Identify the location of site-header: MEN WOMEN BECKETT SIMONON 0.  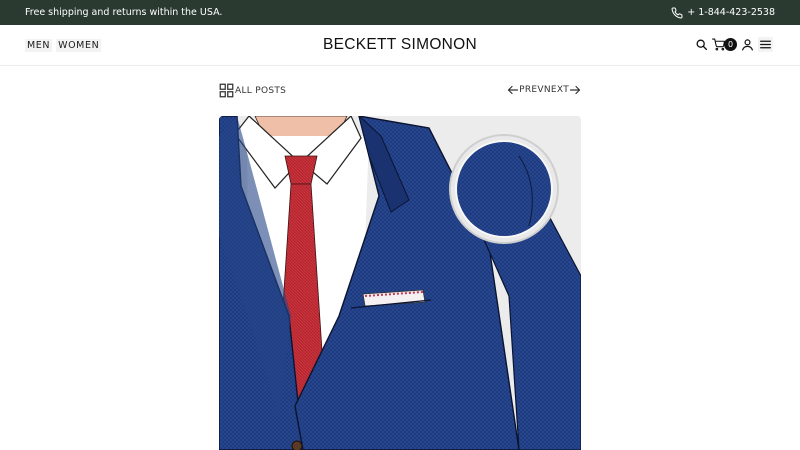
(400, 45).